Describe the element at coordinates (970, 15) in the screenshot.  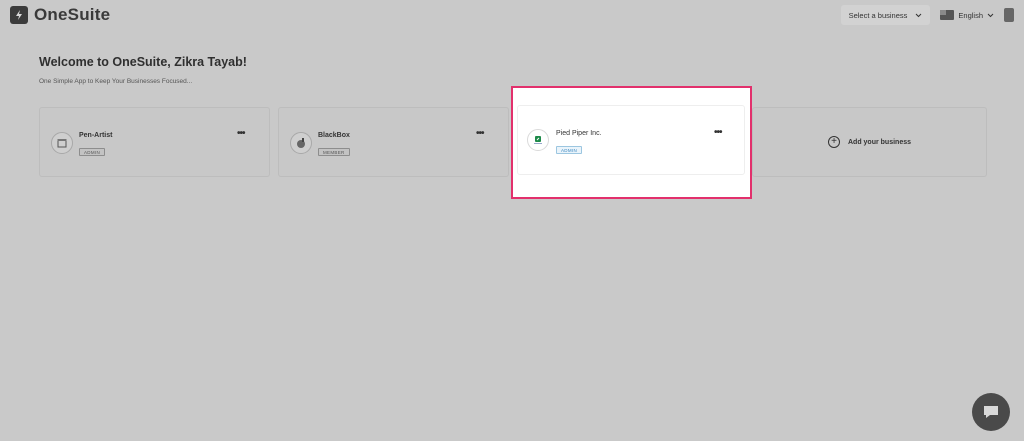
I see `language-label: English` at that location.